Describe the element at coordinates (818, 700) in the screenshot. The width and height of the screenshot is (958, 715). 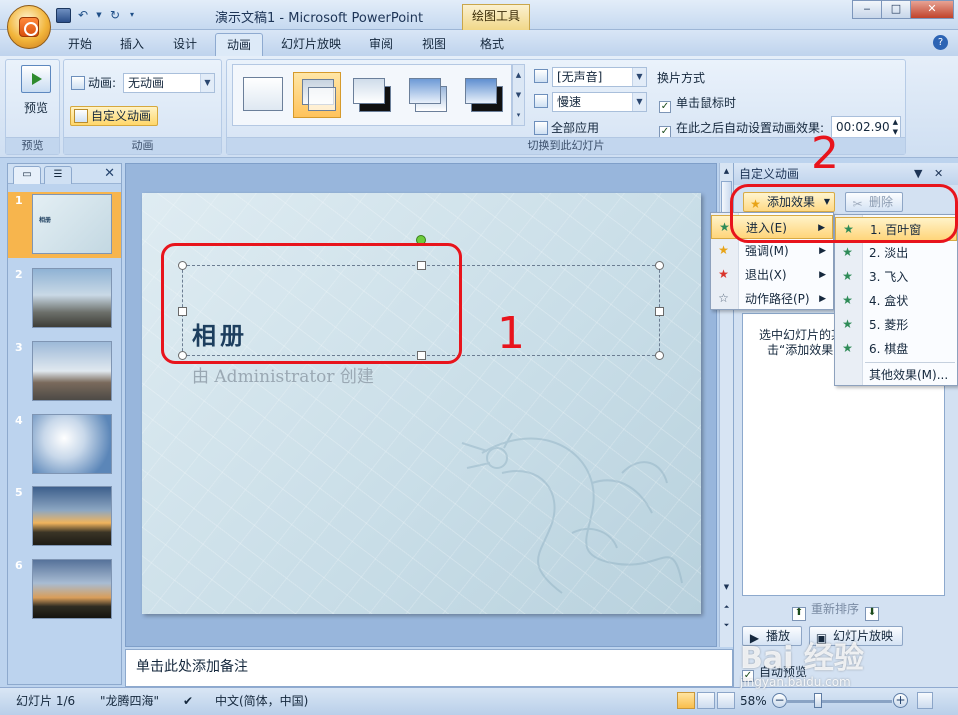
I see `zoom-slider-thumb` at that location.